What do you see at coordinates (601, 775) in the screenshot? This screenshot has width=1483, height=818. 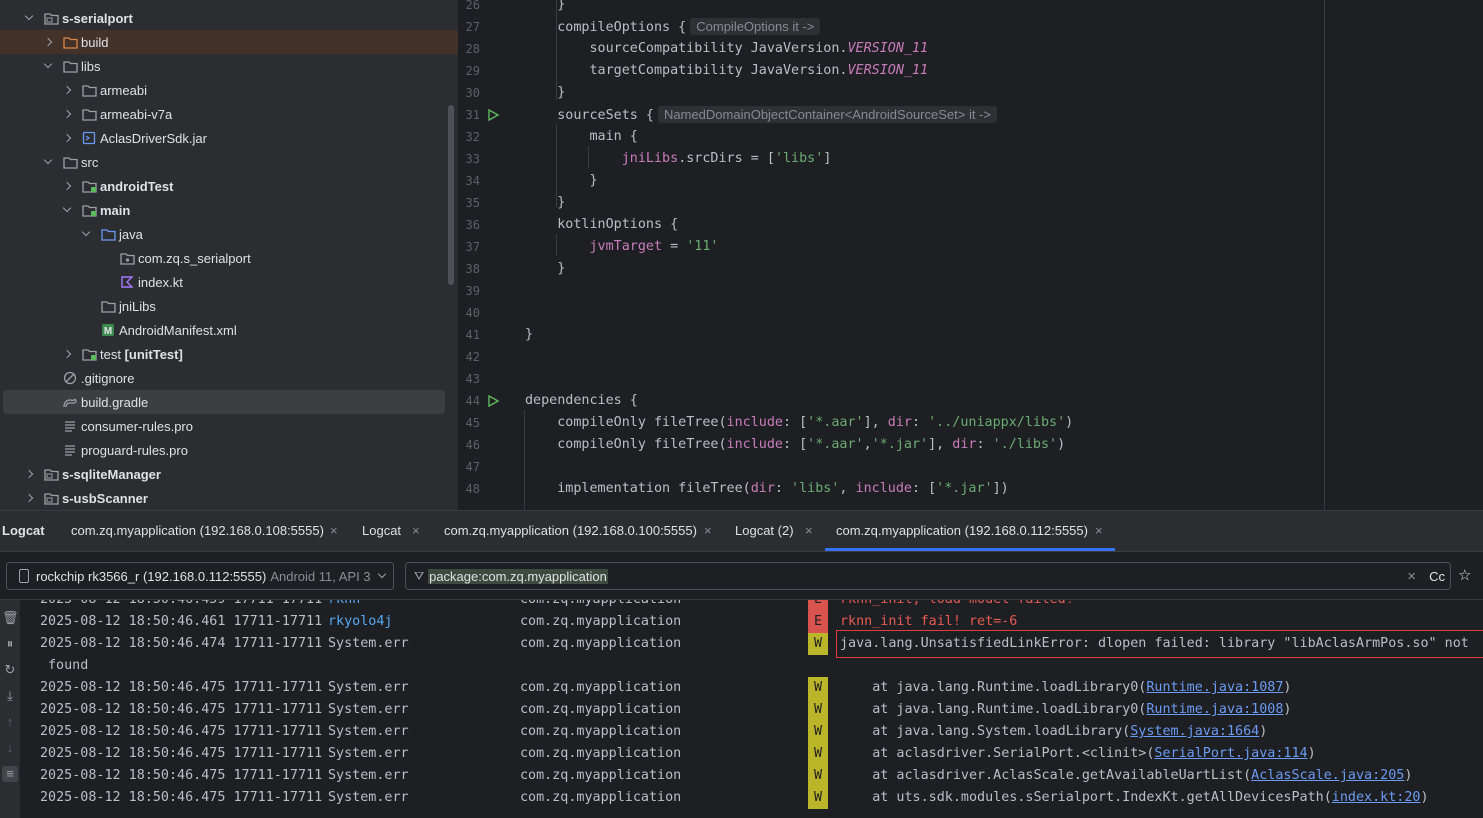 I see `log-package: com.zq.myapplication` at bounding box center [601, 775].